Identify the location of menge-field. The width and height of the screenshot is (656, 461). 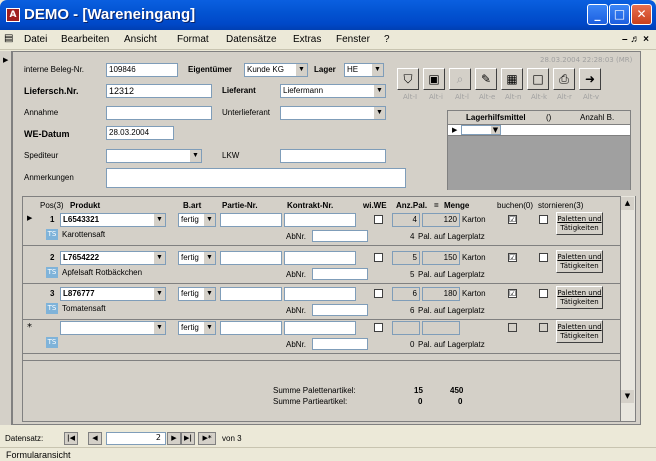
(441, 328).